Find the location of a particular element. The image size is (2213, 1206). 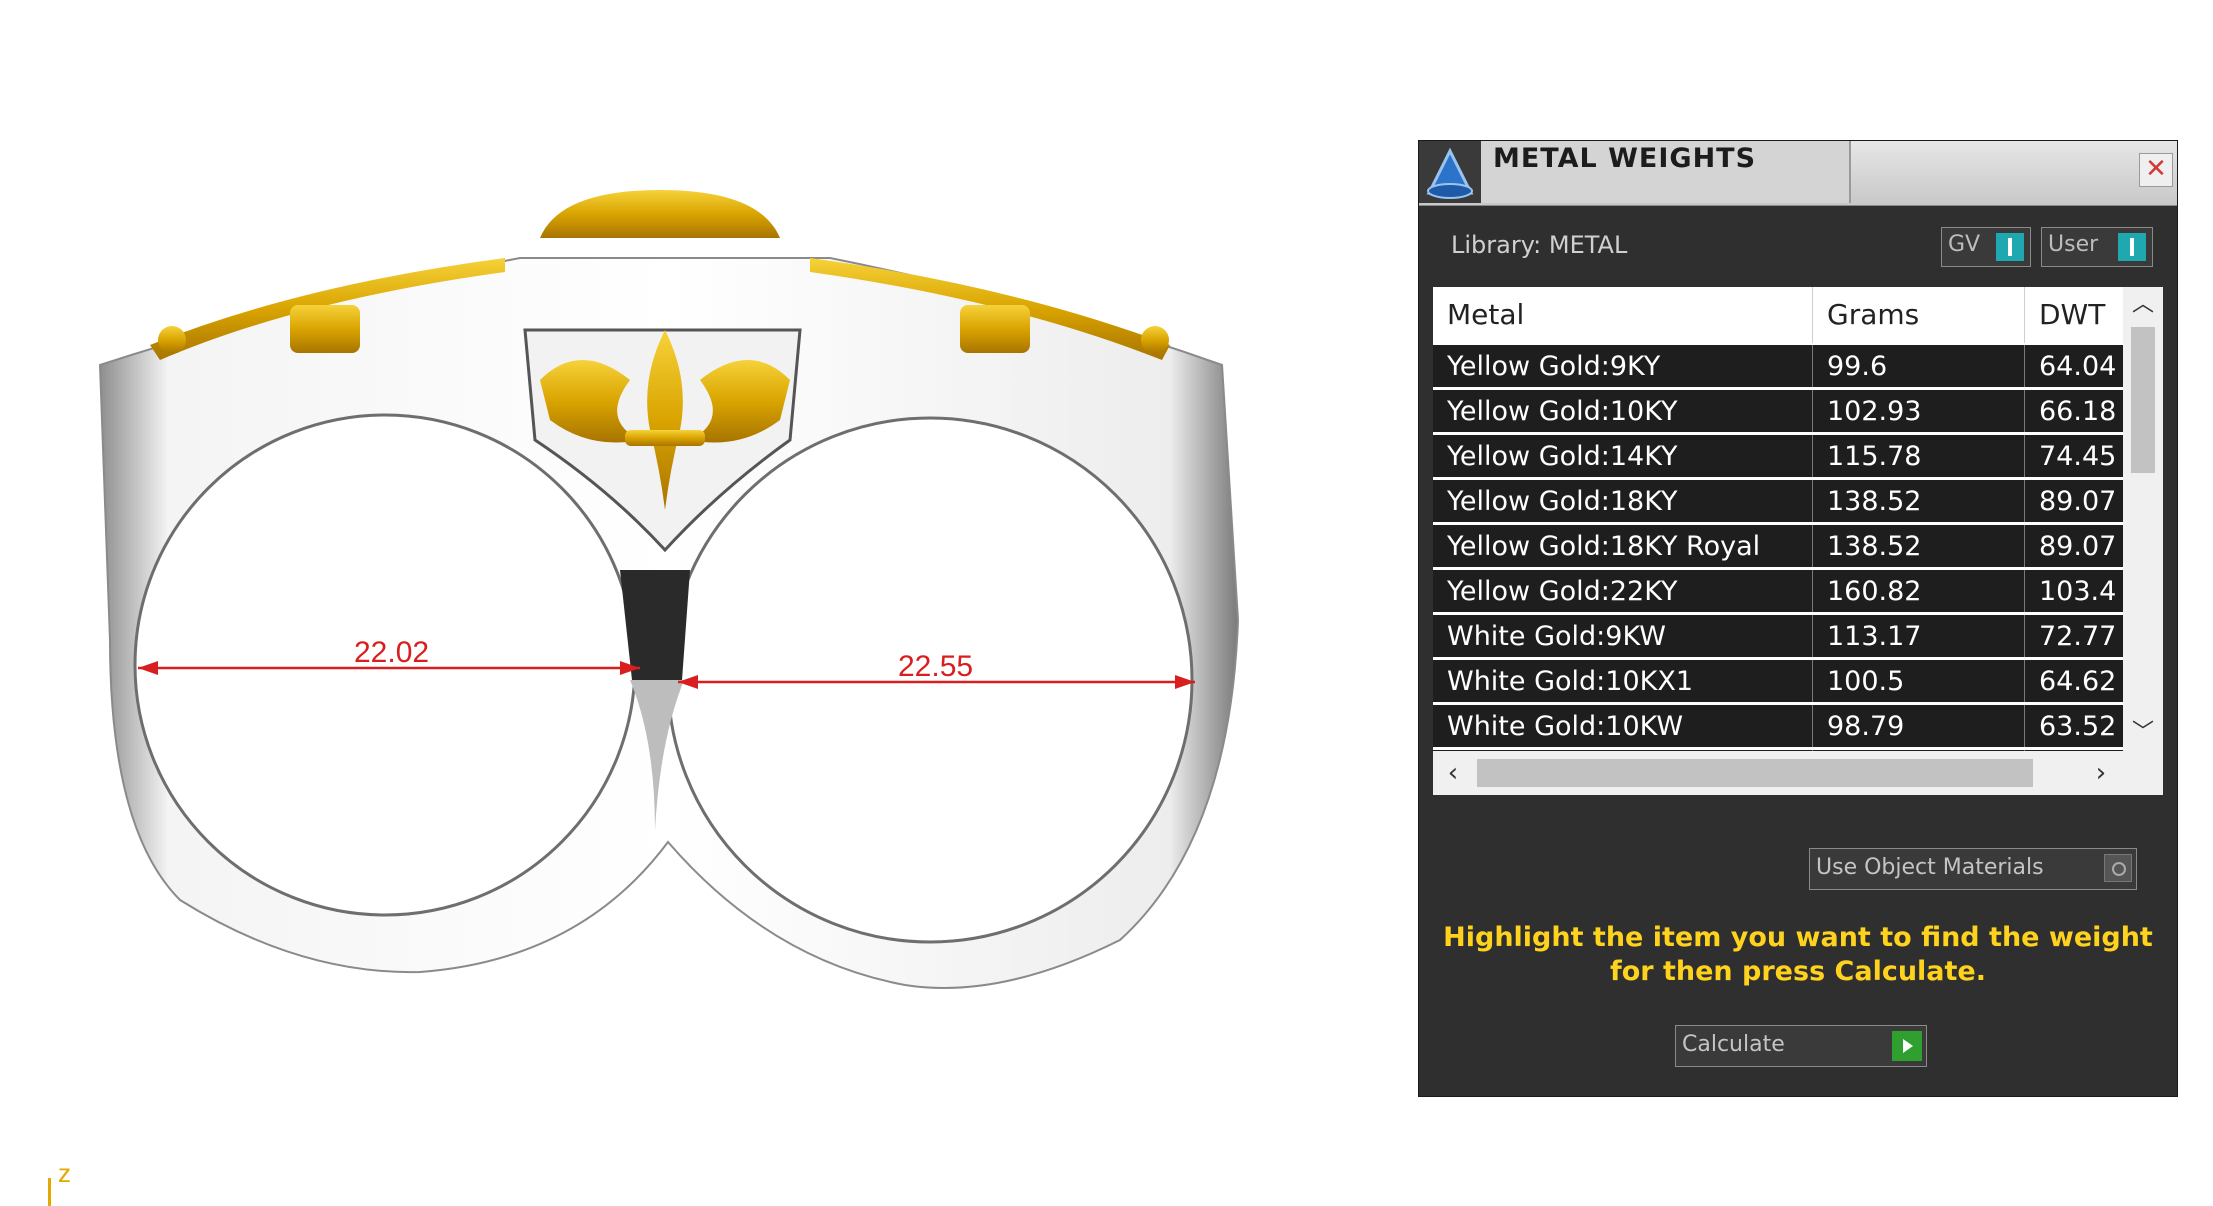

cell-grams: 99.6 is located at coordinates (1919, 366).